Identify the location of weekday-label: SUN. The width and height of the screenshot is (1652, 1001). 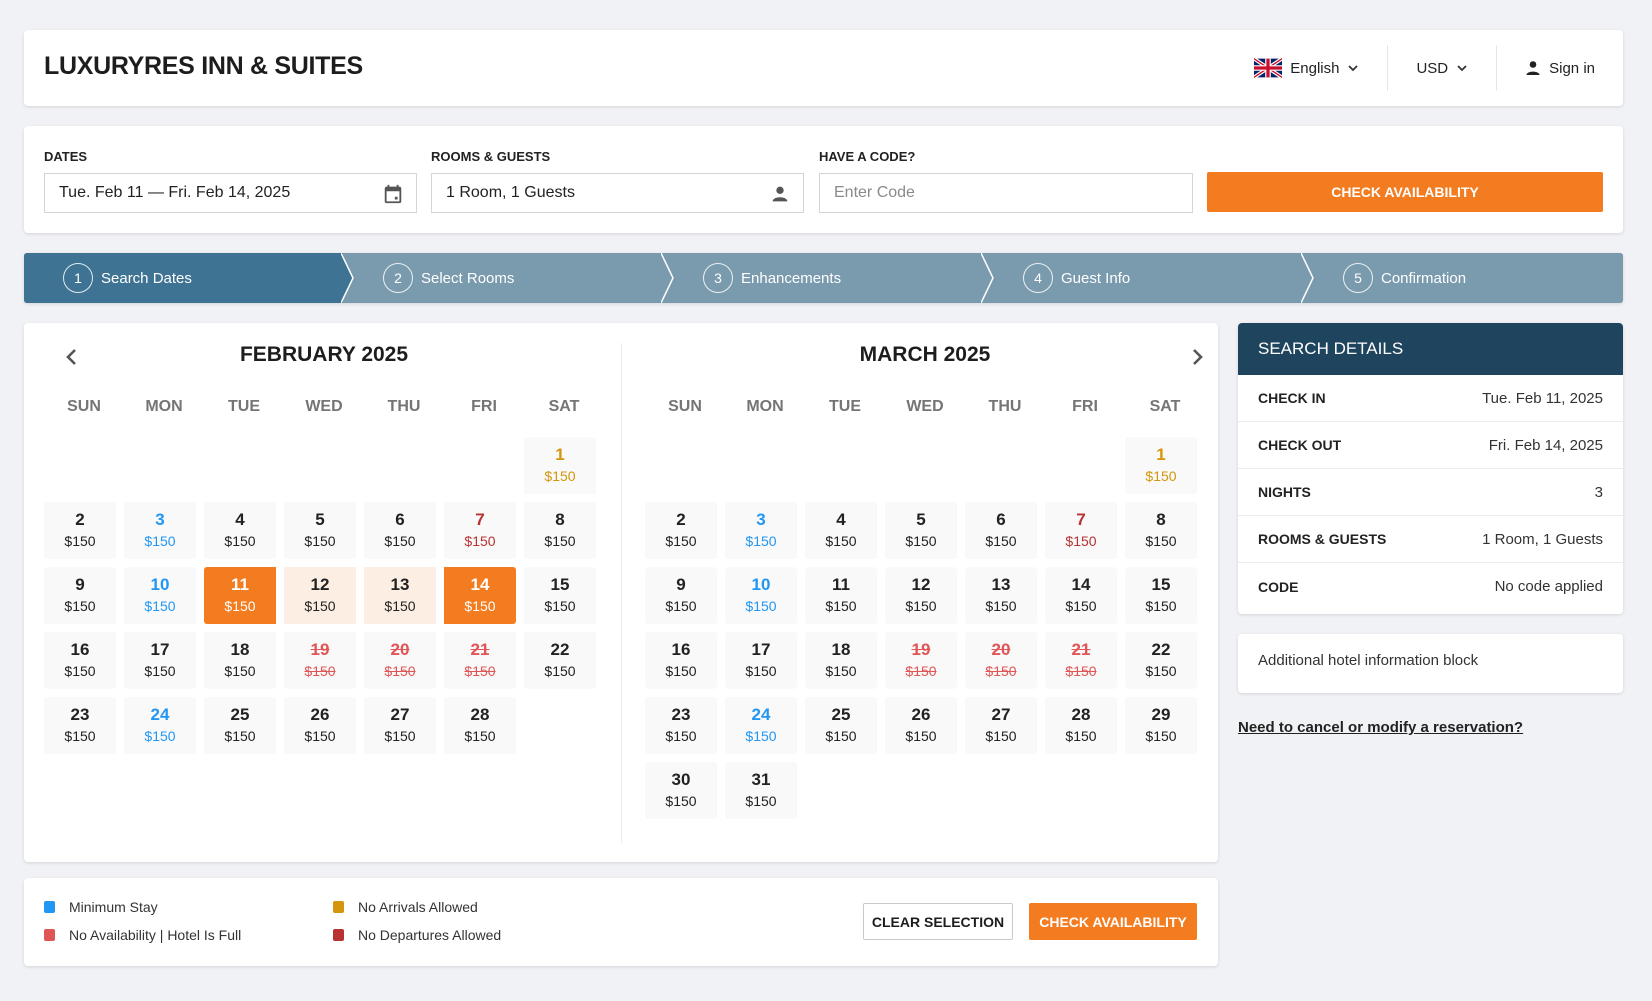
(84, 406).